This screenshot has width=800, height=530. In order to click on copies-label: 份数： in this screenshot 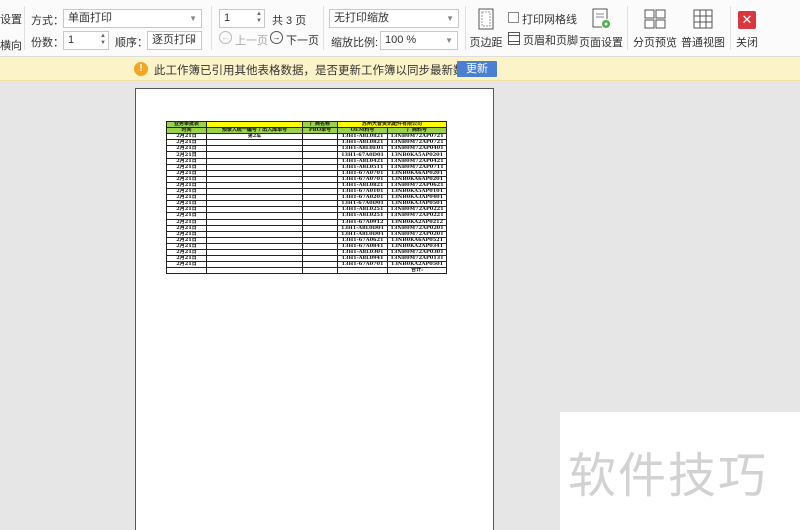, I will do `click(47, 43)`.